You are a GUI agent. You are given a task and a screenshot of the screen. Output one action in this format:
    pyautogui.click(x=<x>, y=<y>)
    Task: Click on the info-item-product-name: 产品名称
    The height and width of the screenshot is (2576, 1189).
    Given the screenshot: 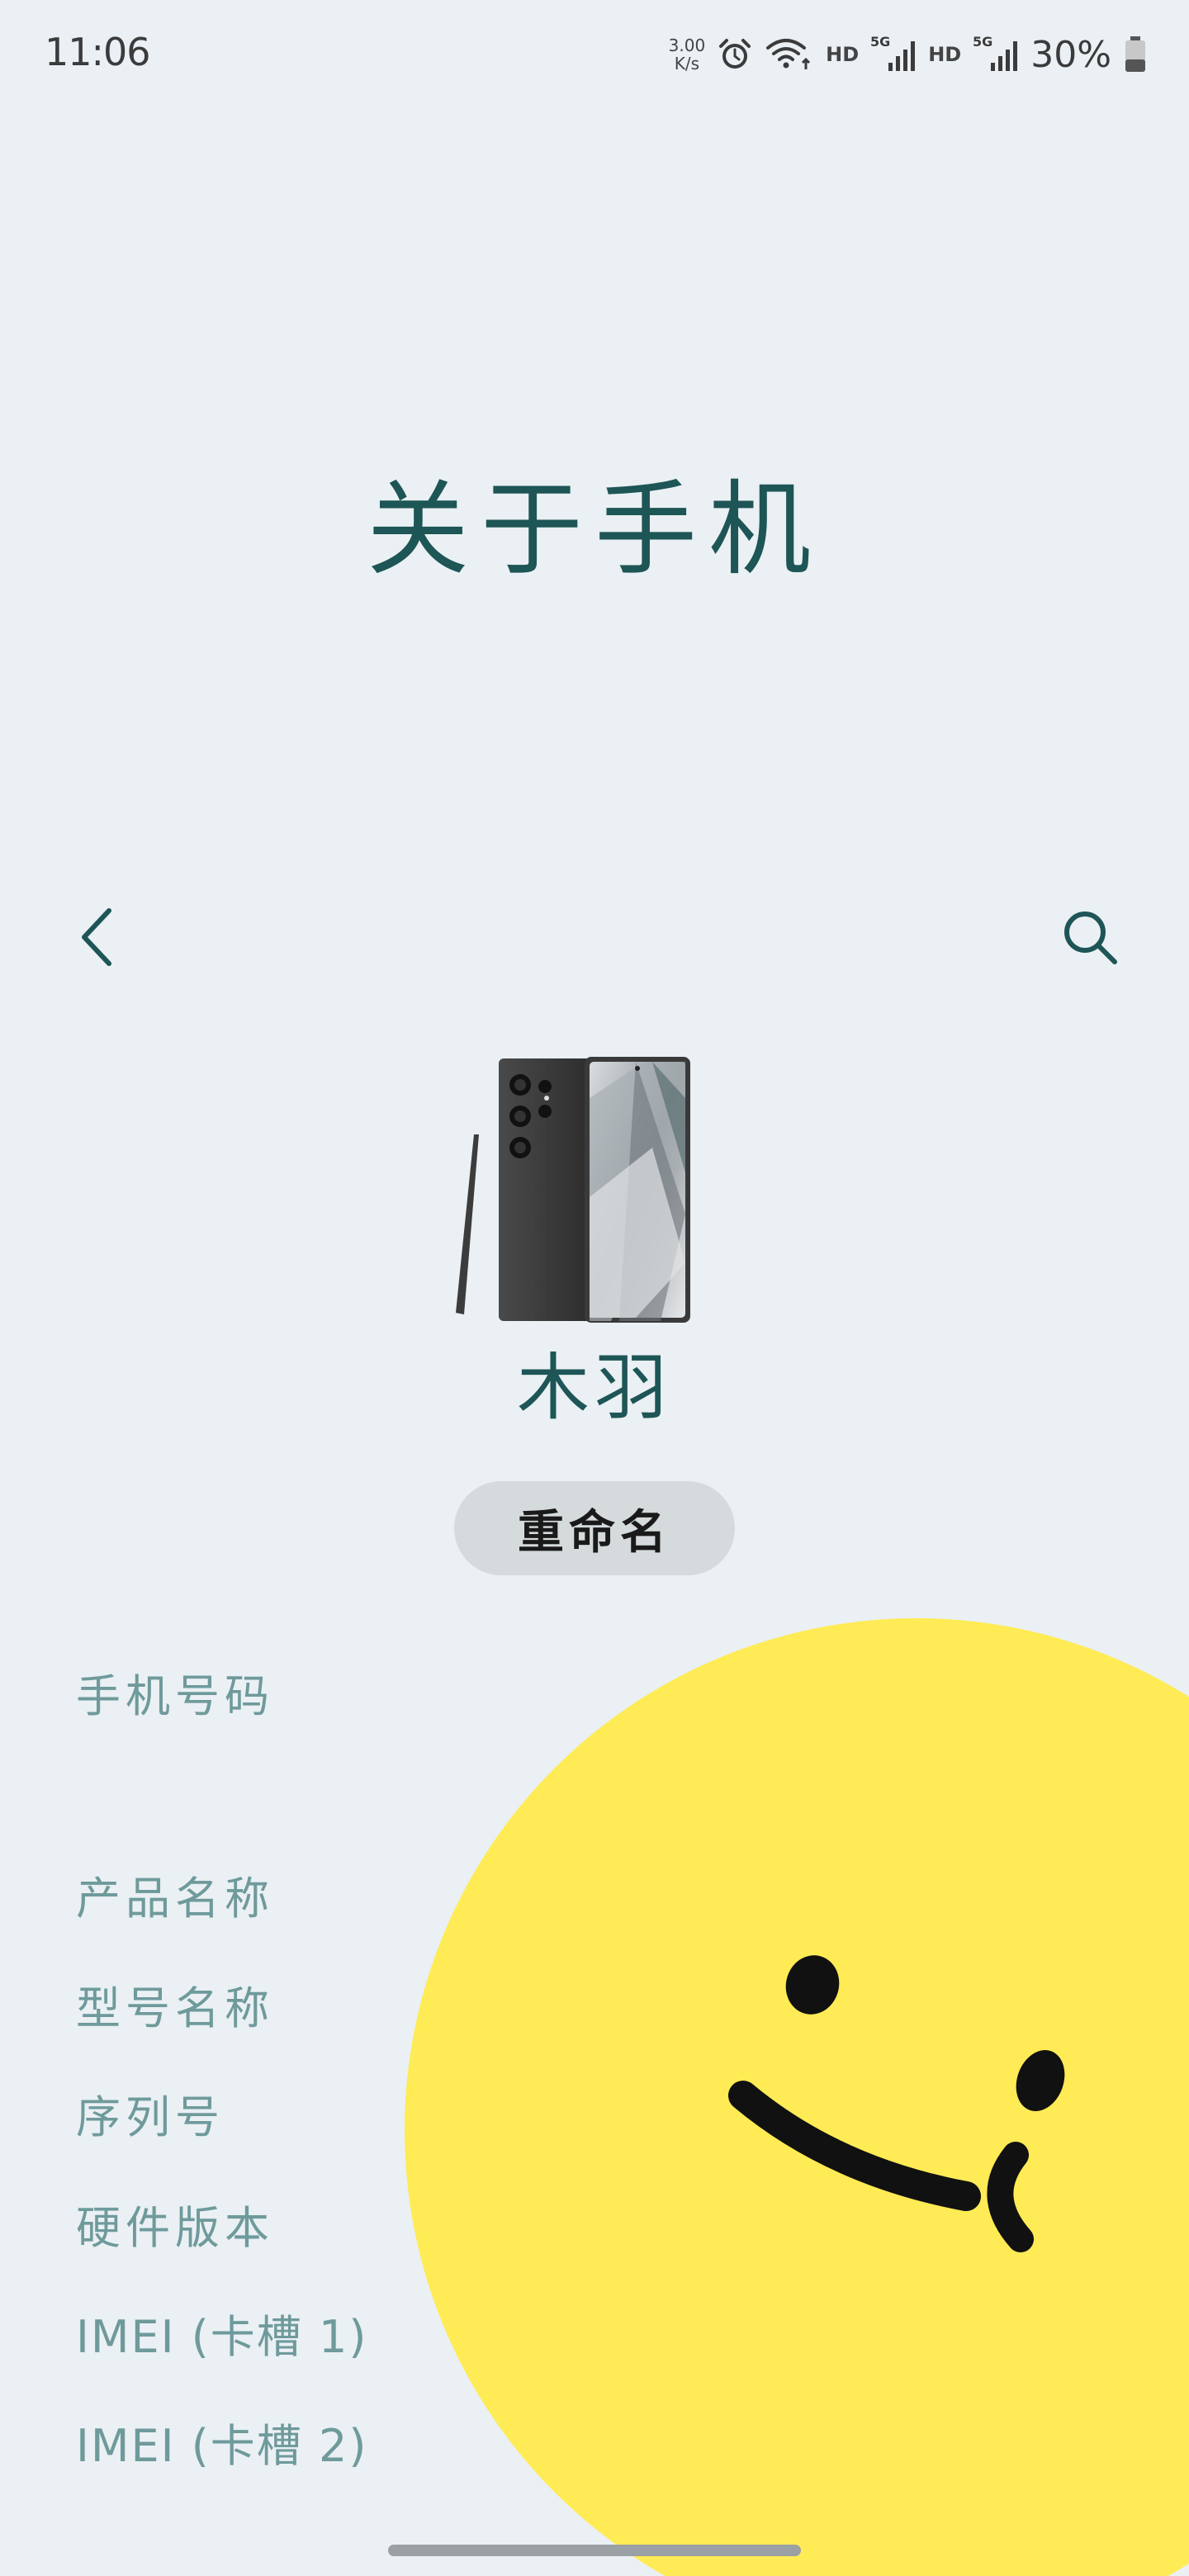 What is the action you would take?
    pyautogui.click(x=175, y=1894)
    